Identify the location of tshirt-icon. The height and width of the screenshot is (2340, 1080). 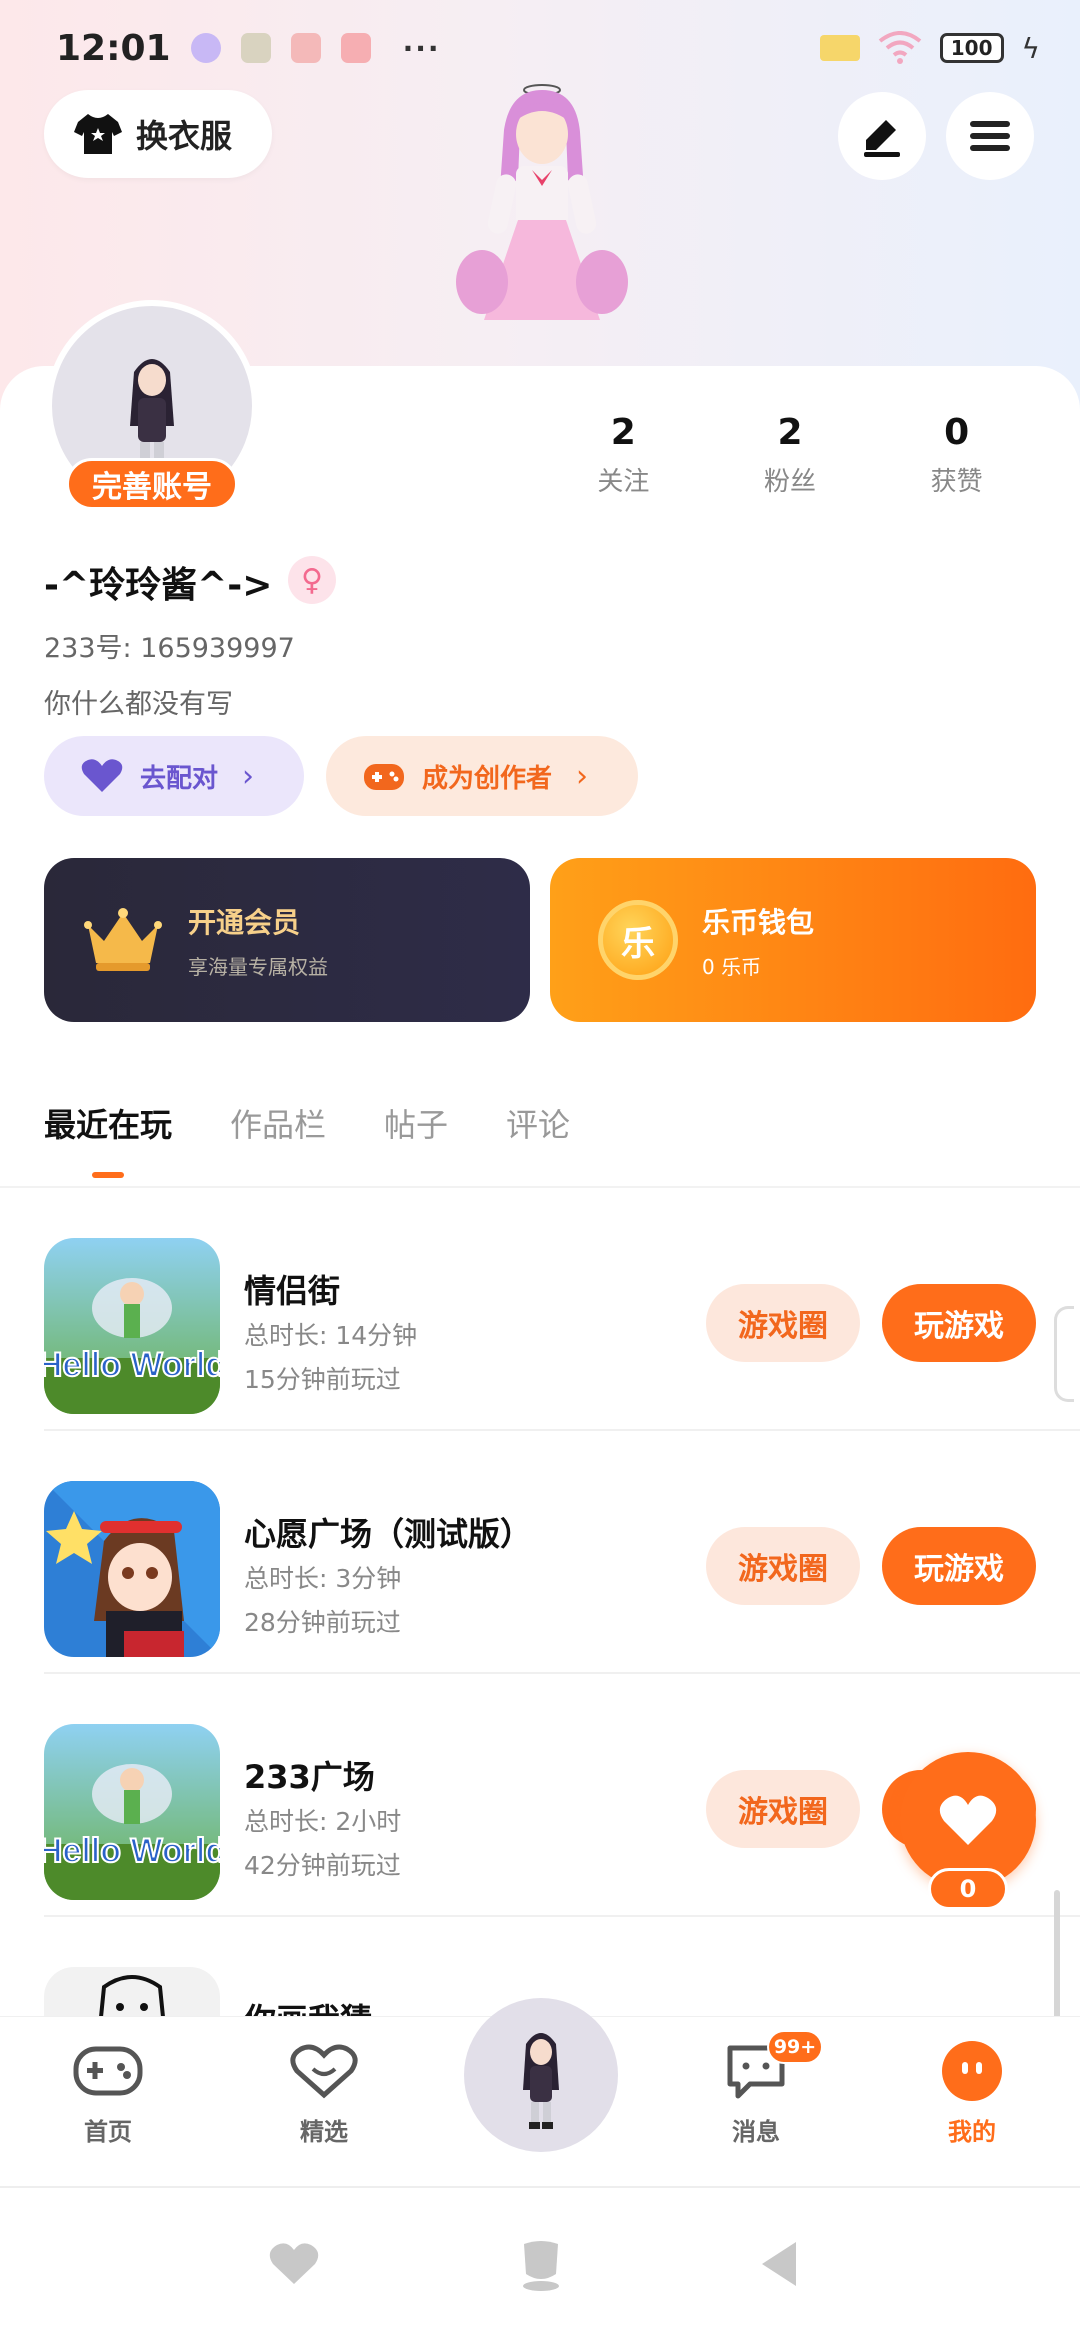
(98, 134).